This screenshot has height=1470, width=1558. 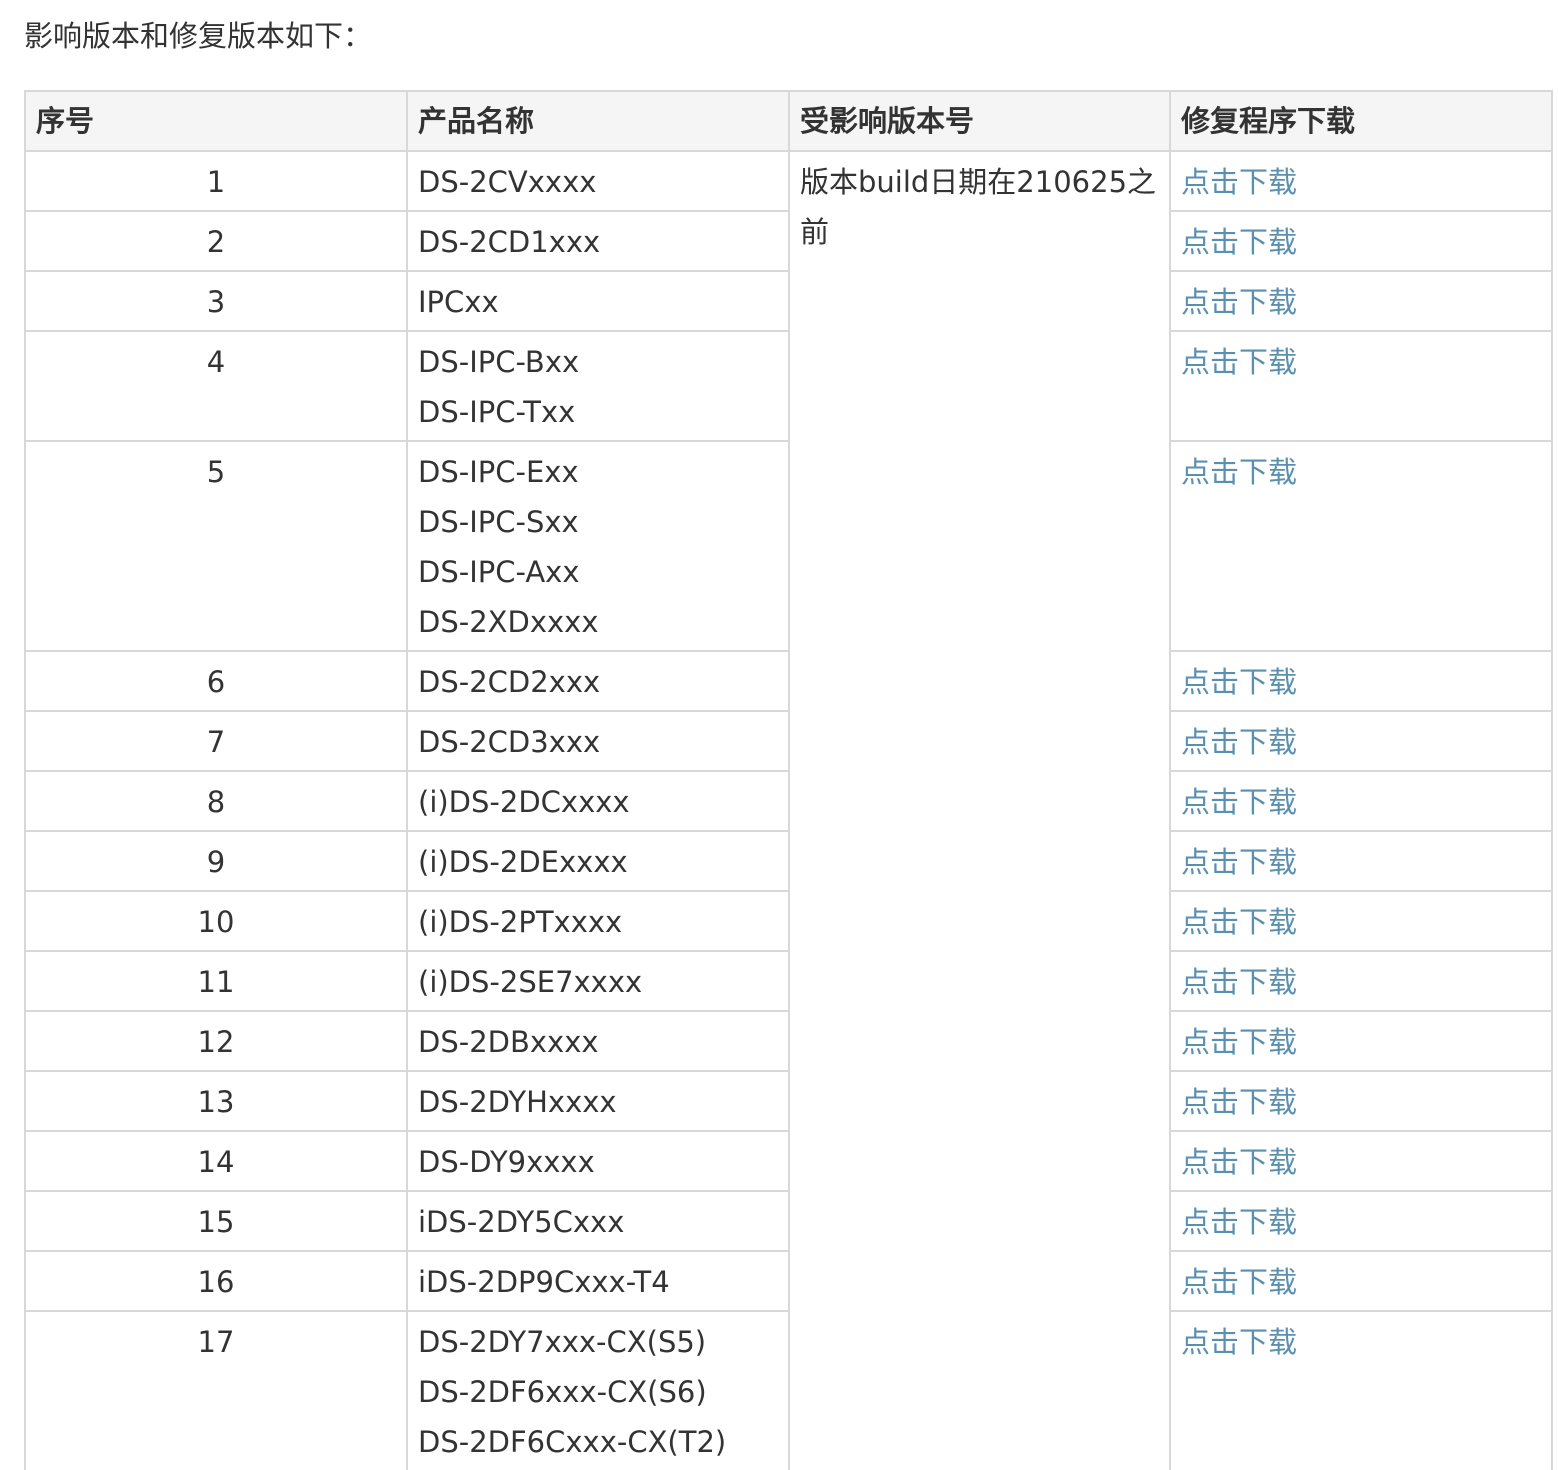 What do you see at coordinates (508, 1042) in the screenshot?
I see `product-name: DS-2DBxxxx` at bounding box center [508, 1042].